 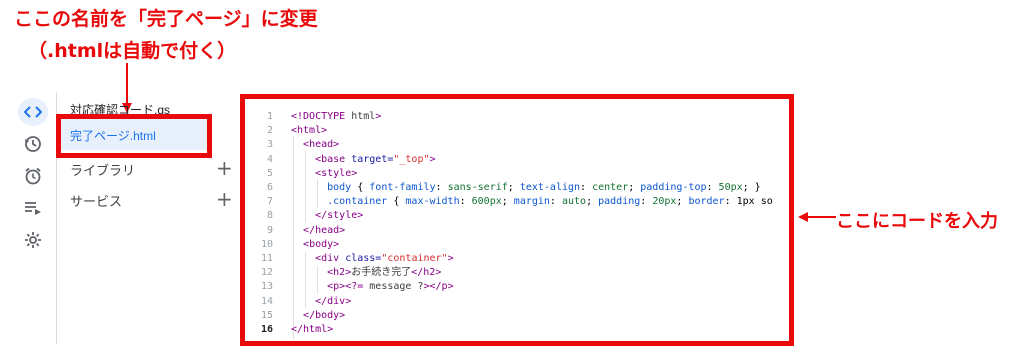 I want to click on code-line: 12 <h2>お手続き完了</h2>, so click(x=515, y=273).